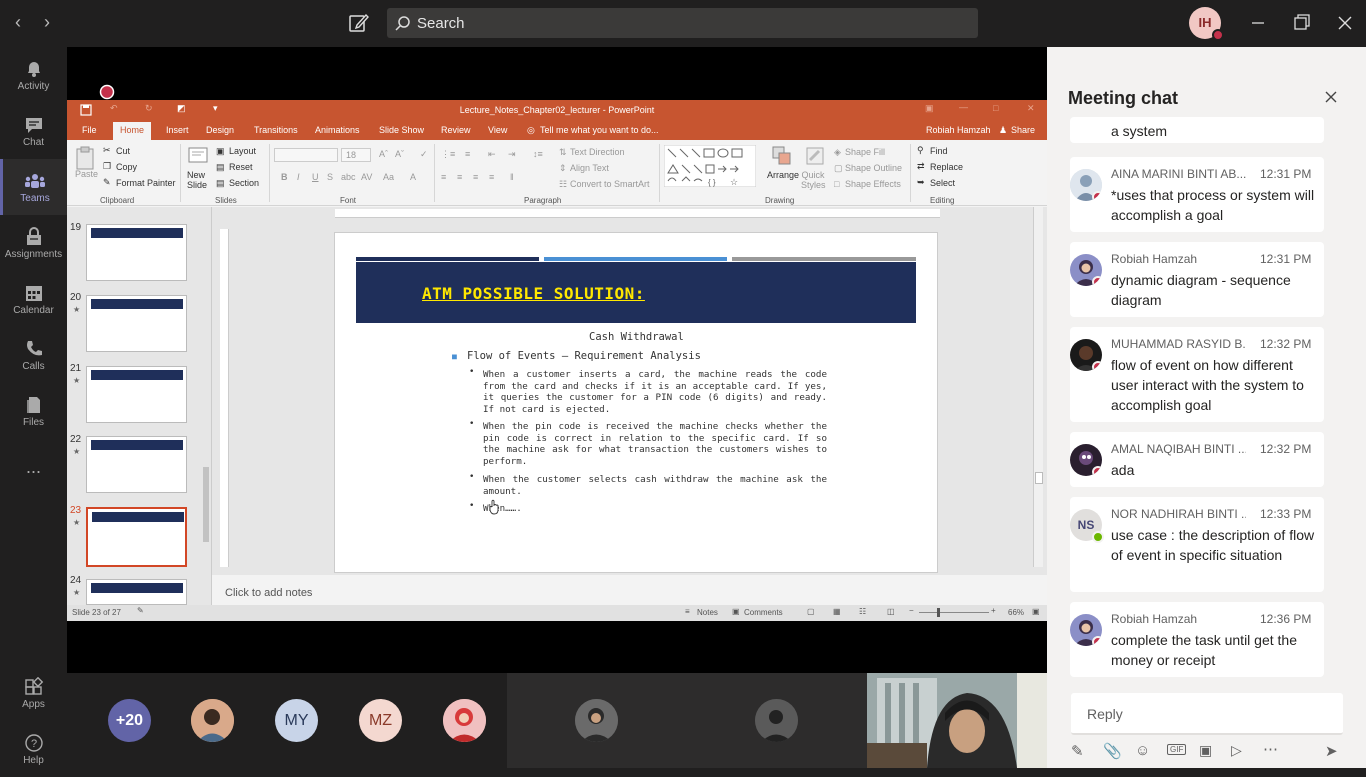 The height and width of the screenshot is (777, 1366). What do you see at coordinates (1331, 97) in the screenshot?
I see `close-chat-icon` at bounding box center [1331, 97].